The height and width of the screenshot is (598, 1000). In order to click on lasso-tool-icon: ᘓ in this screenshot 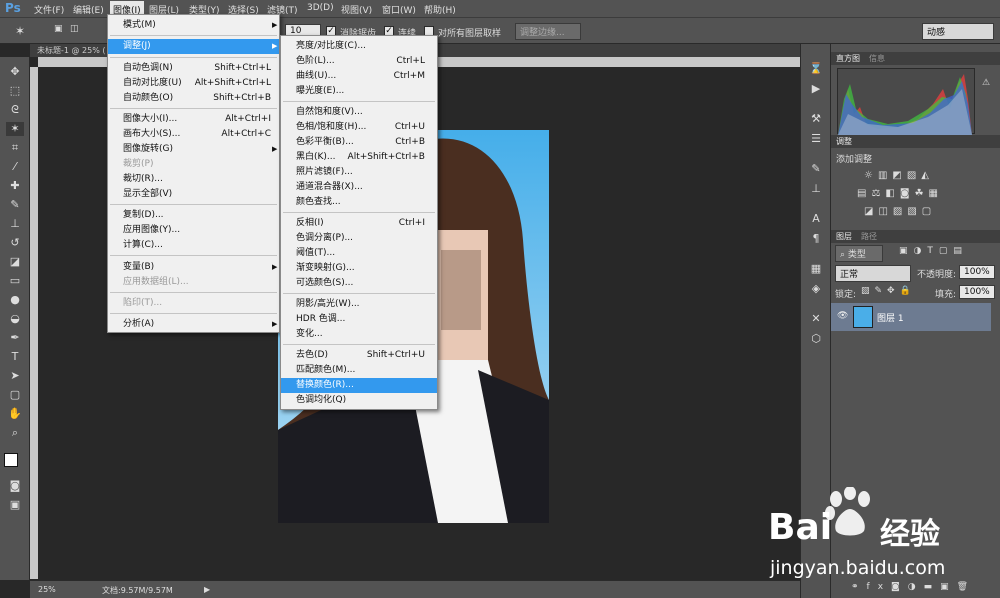, I will do `click(15, 110)`.